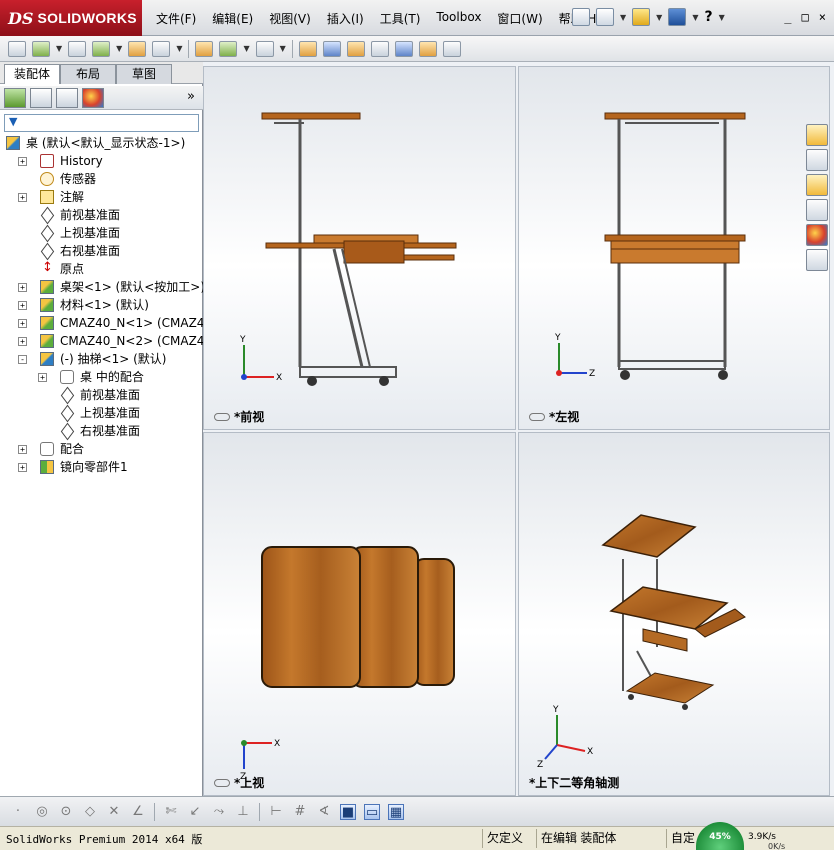 This screenshot has height=850, width=834. What do you see at coordinates (15, 97) in the screenshot?
I see `feature-tree-icon` at bounding box center [15, 97].